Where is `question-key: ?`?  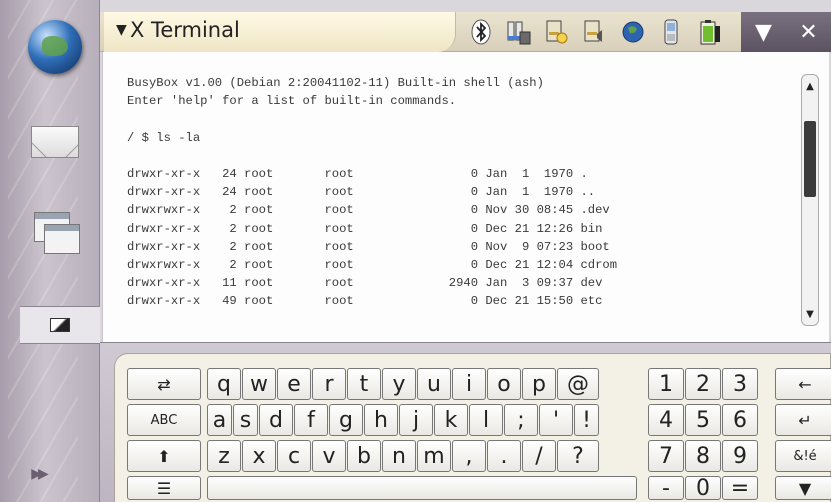
question-key: ? is located at coordinates (578, 456).